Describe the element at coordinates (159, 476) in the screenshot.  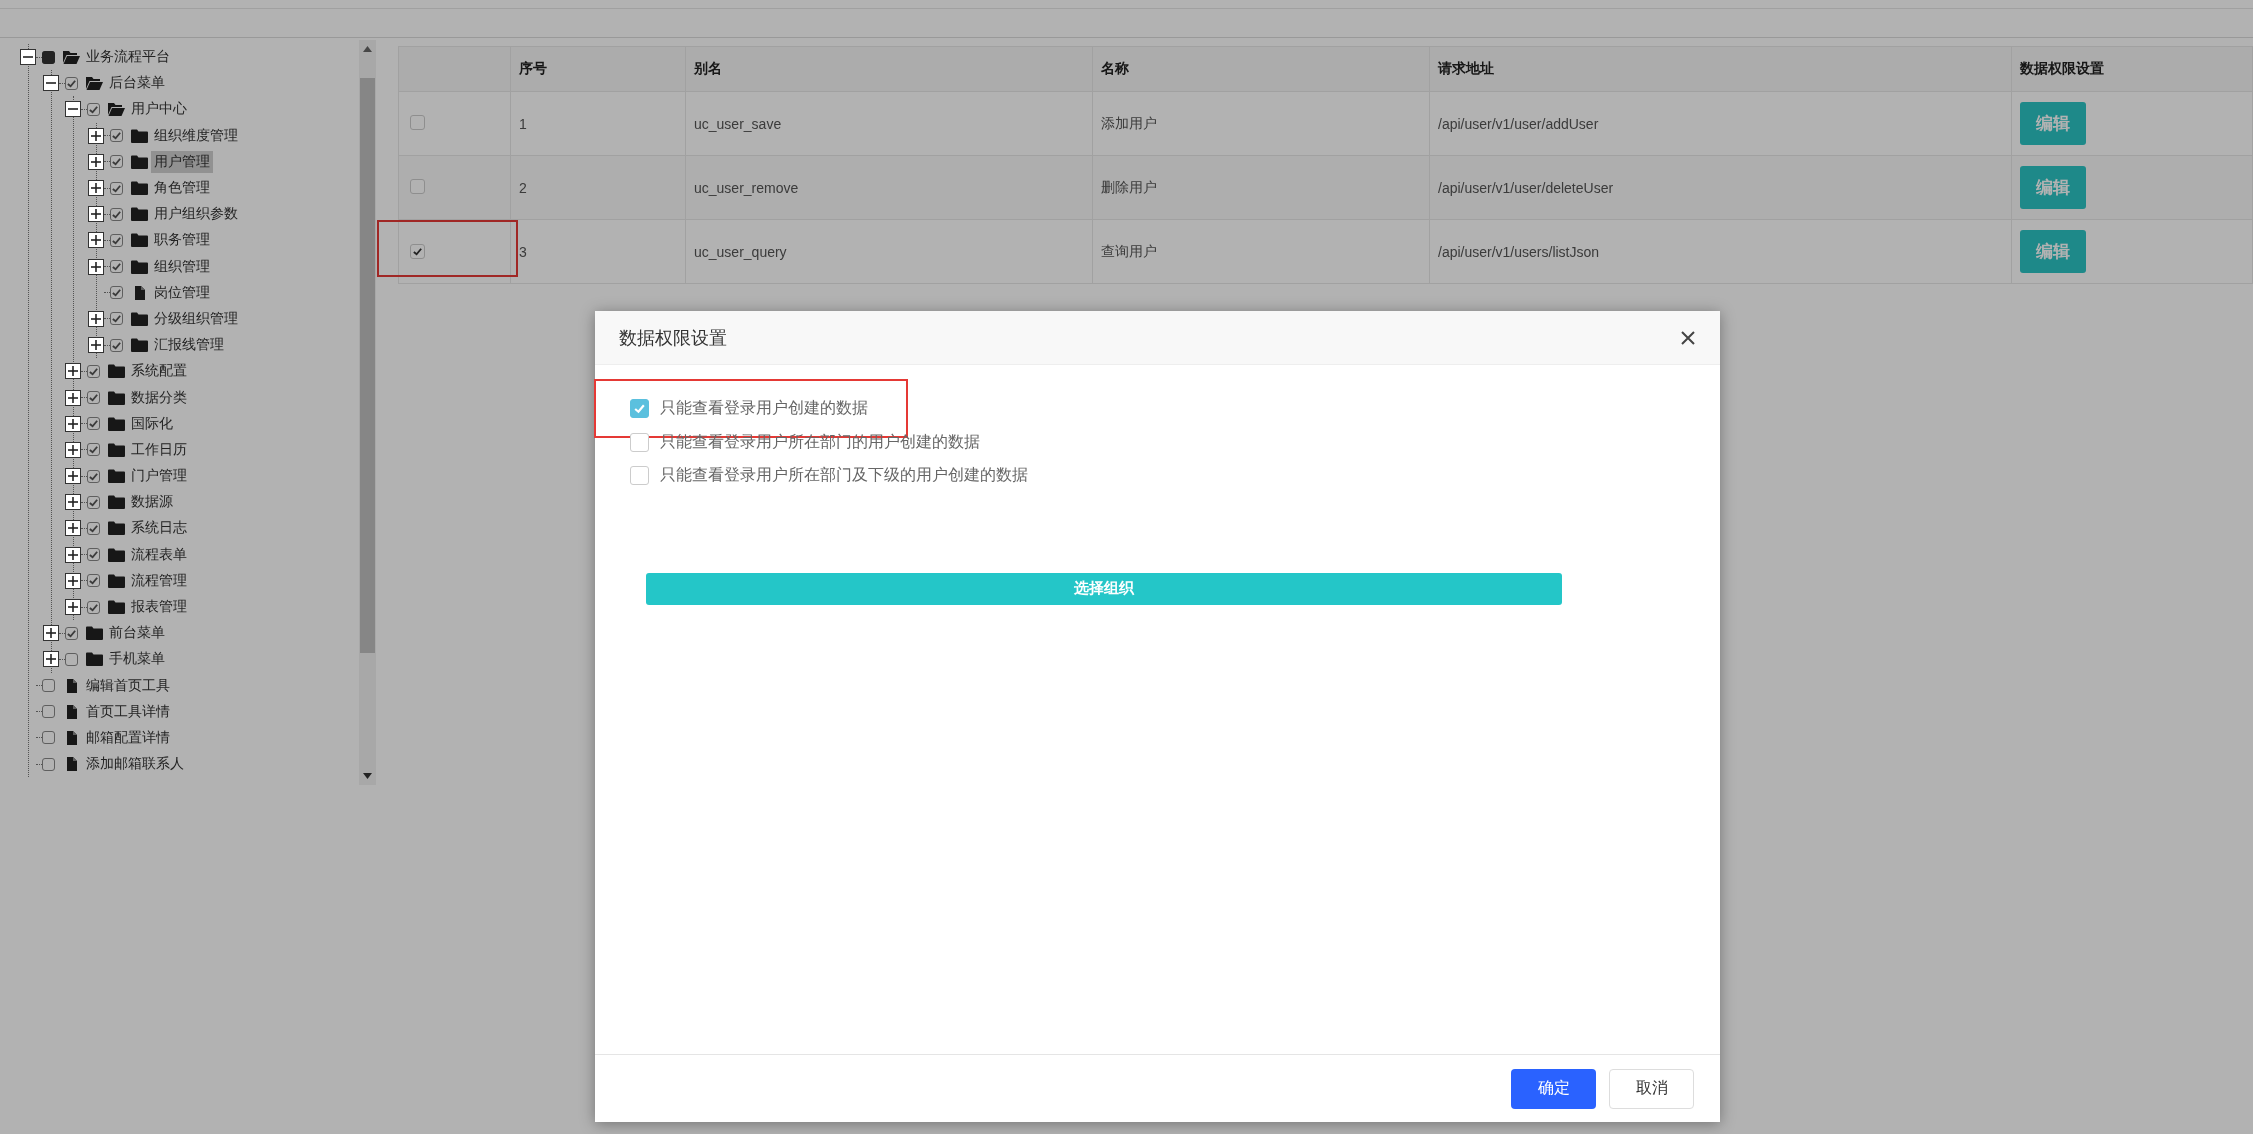
I see `tree-item: 门户管理` at that location.